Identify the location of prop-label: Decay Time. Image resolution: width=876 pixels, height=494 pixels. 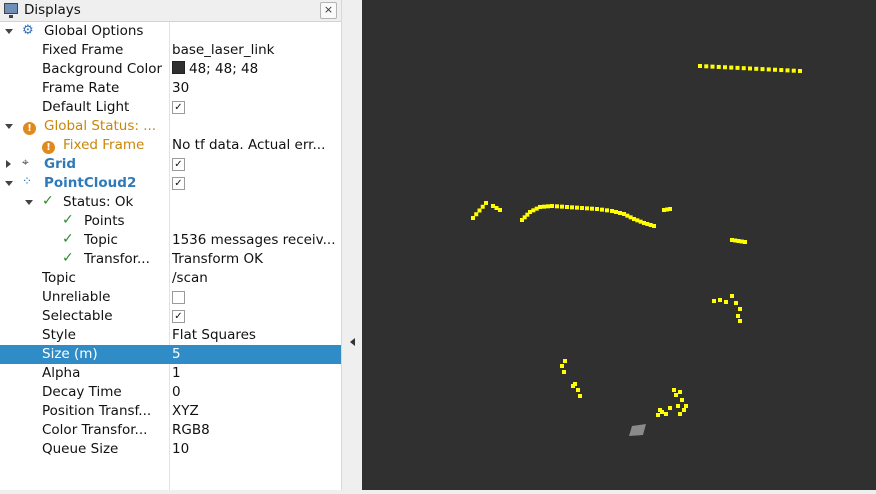
(82, 392).